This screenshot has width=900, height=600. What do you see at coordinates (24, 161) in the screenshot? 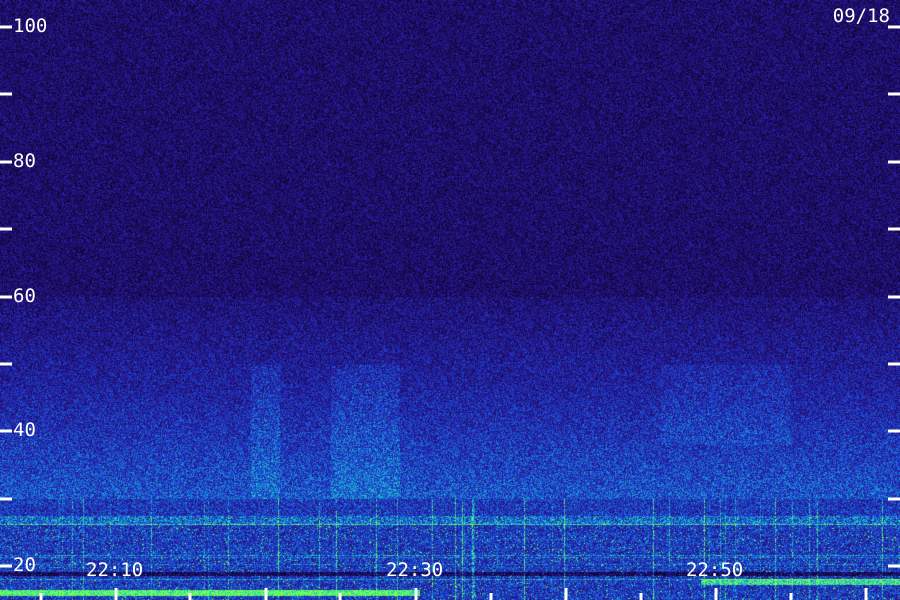
I see `y-tick-label: 80` at bounding box center [24, 161].